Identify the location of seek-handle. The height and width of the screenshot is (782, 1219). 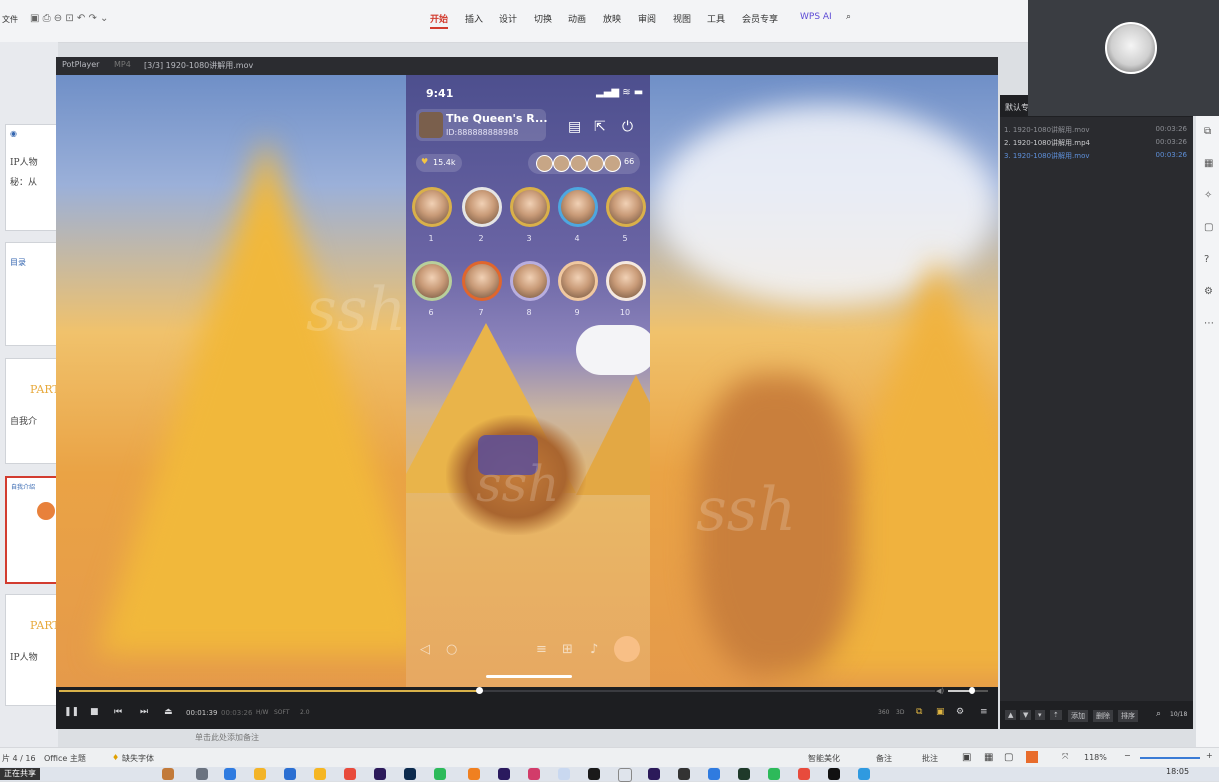
(480, 690).